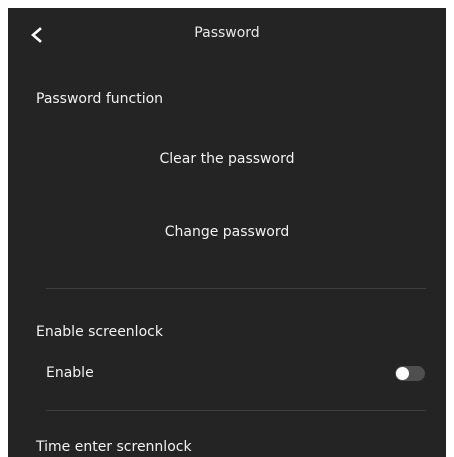  I want to click on change-password-button: Change password, so click(227, 232).